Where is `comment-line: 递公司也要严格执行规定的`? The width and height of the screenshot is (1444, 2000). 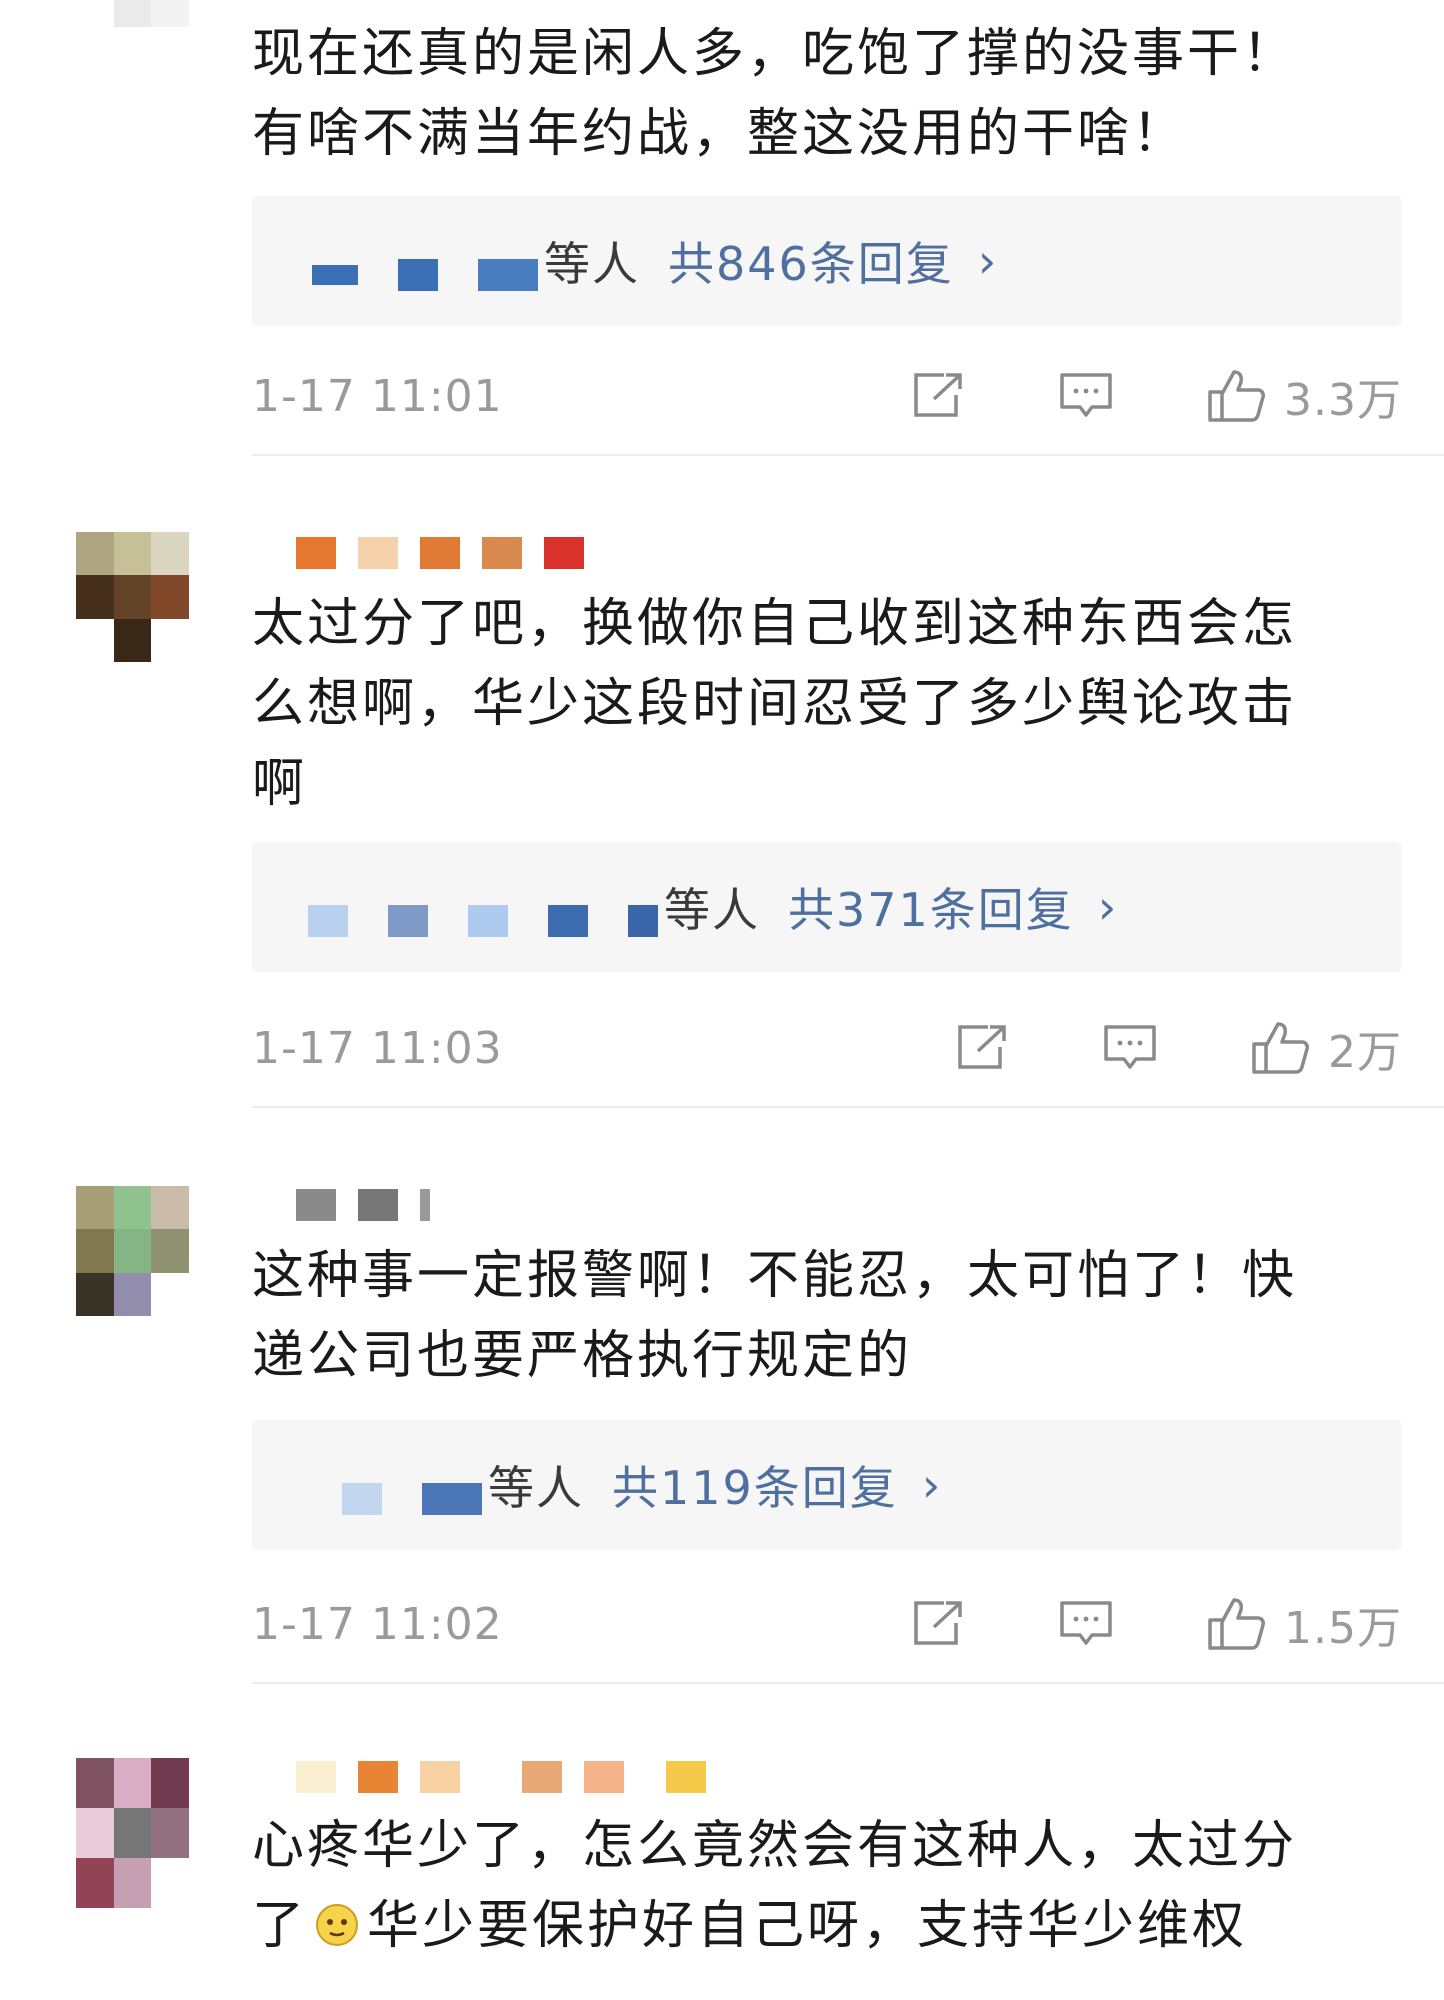
comment-line: 递公司也要严格执行规定的 is located at coordinates (582, 1356).